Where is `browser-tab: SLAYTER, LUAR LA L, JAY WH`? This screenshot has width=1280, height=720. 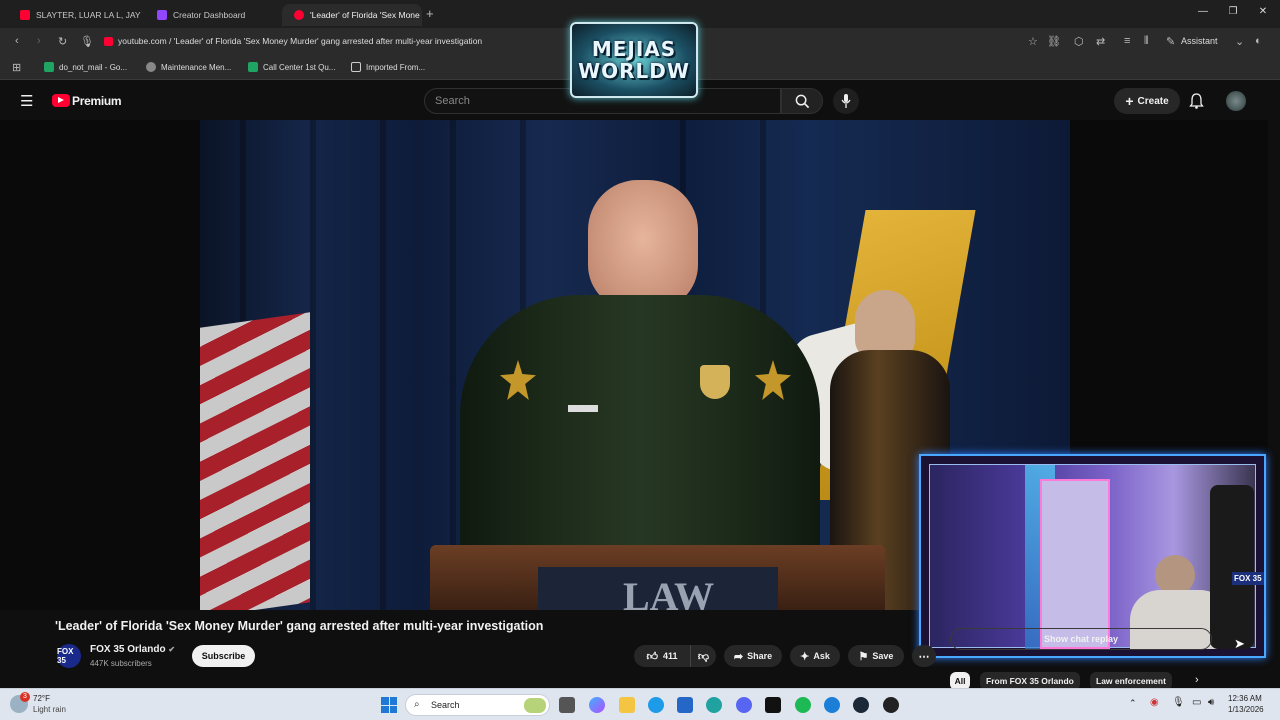 browser-tab: SLAYTER, LUAR LA L, JAY WH is located at coordinates (75, 15).